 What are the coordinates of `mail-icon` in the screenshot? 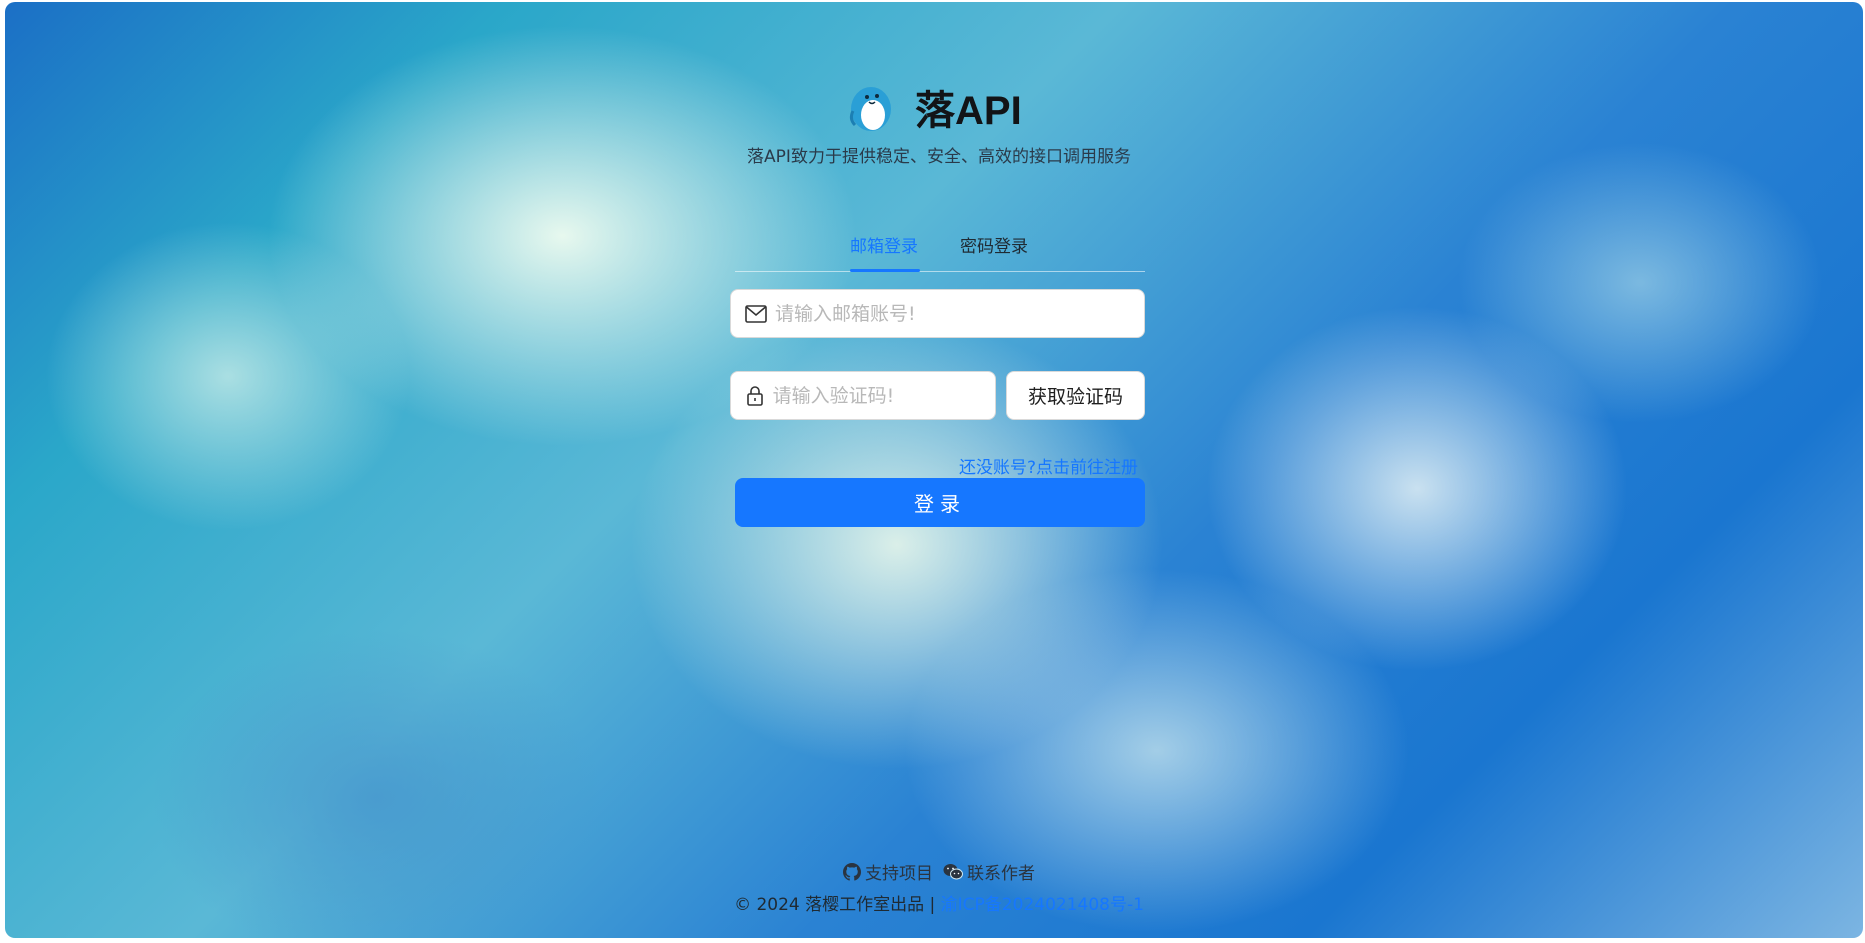 It's located at (756, 314).